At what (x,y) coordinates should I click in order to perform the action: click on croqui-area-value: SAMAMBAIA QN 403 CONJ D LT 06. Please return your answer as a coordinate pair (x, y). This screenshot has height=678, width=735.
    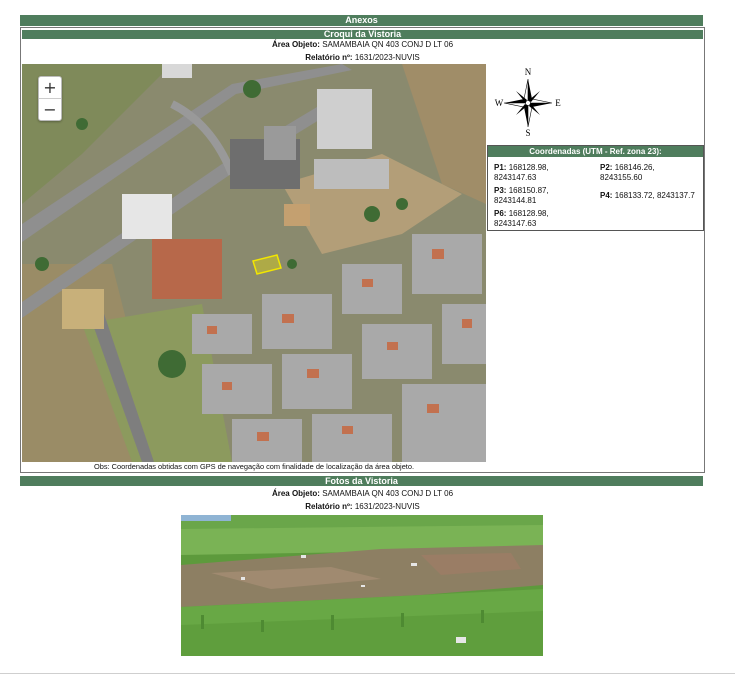
    Looking at the image, I should click on (388, 44).